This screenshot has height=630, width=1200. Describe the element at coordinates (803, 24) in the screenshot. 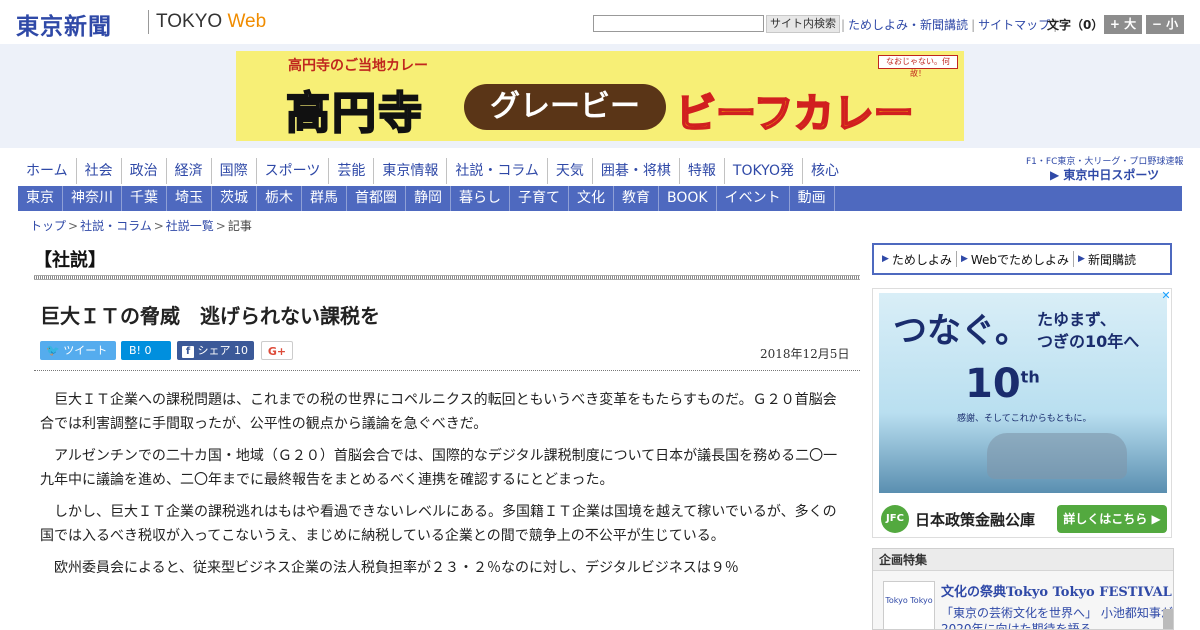

I see `site-search-button: サイト内検索` at that location.